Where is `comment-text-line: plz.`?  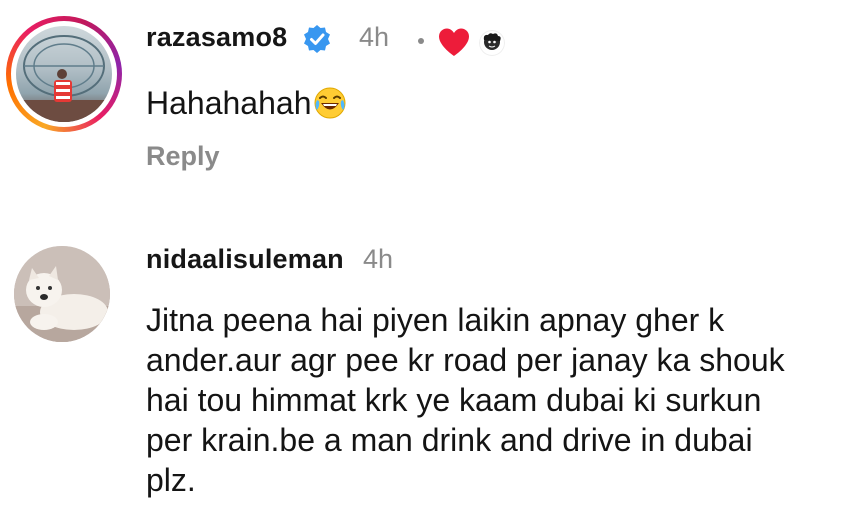
comment-text-line: plz. is located at coordinates (171, 480).